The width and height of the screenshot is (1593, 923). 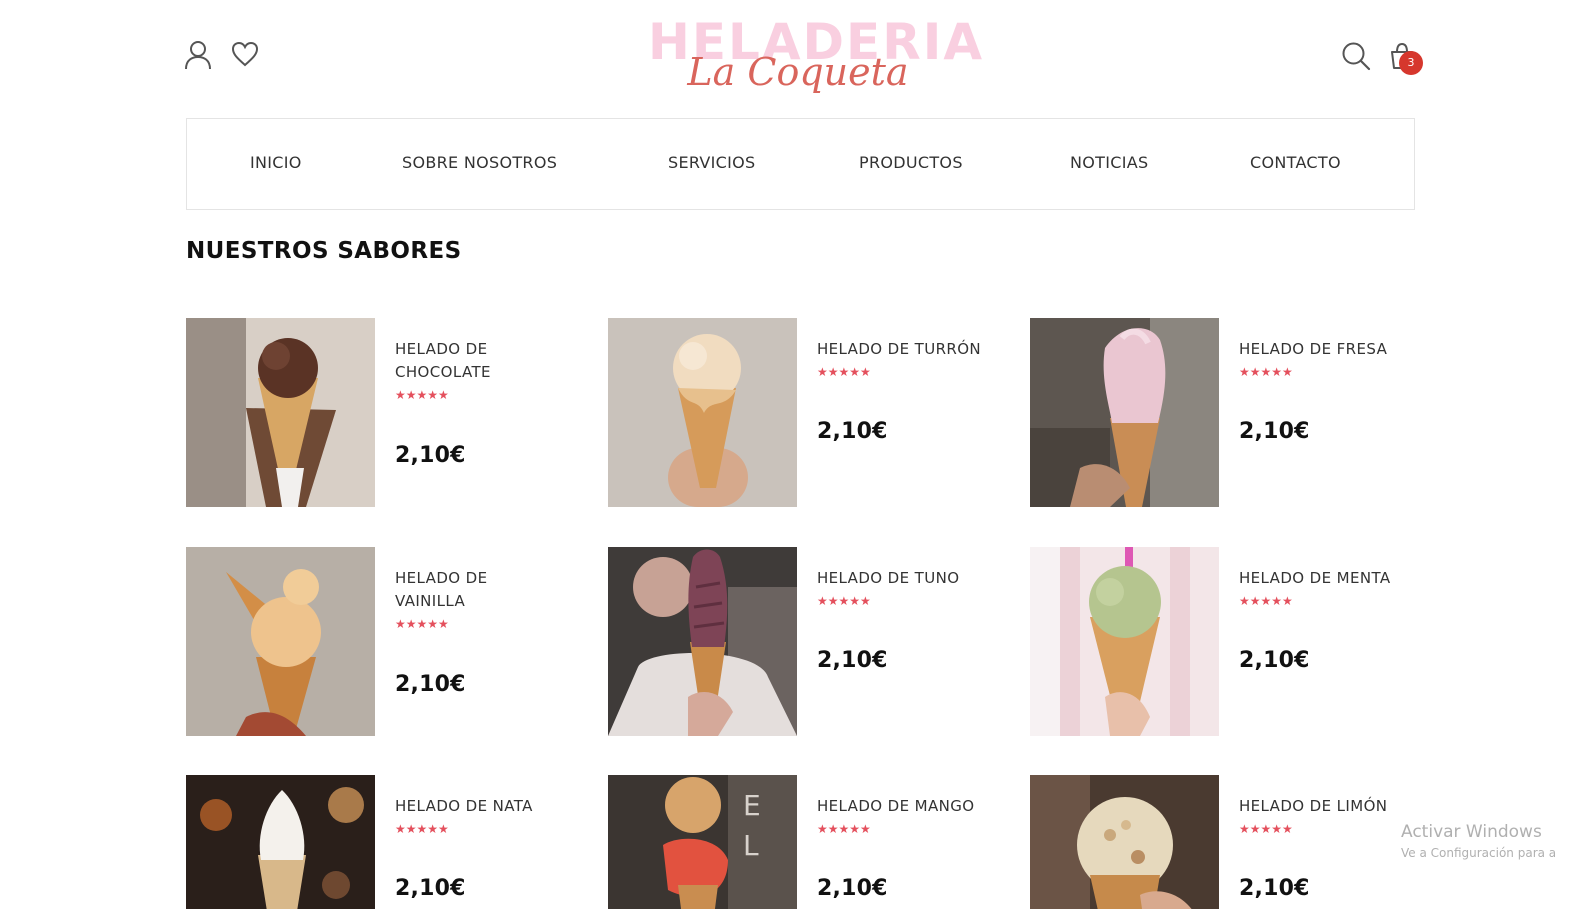 What do you see at coordinates (702, 412) in the screenshot?
I see `product-image-turron` at bounding box center [702, 412].